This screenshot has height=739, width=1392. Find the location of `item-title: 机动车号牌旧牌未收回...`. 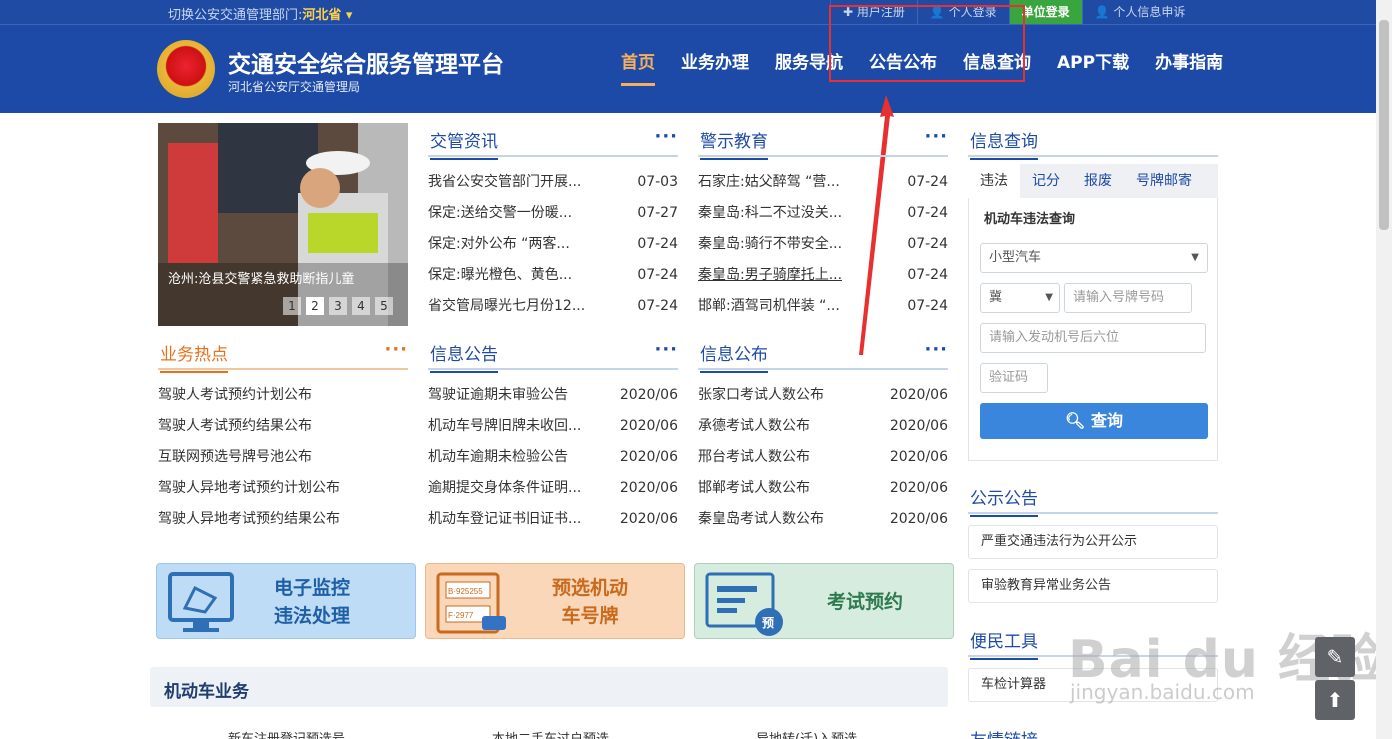

item-title: 机动车号牌旧牌未收回... is located at coordinates (504, 426).